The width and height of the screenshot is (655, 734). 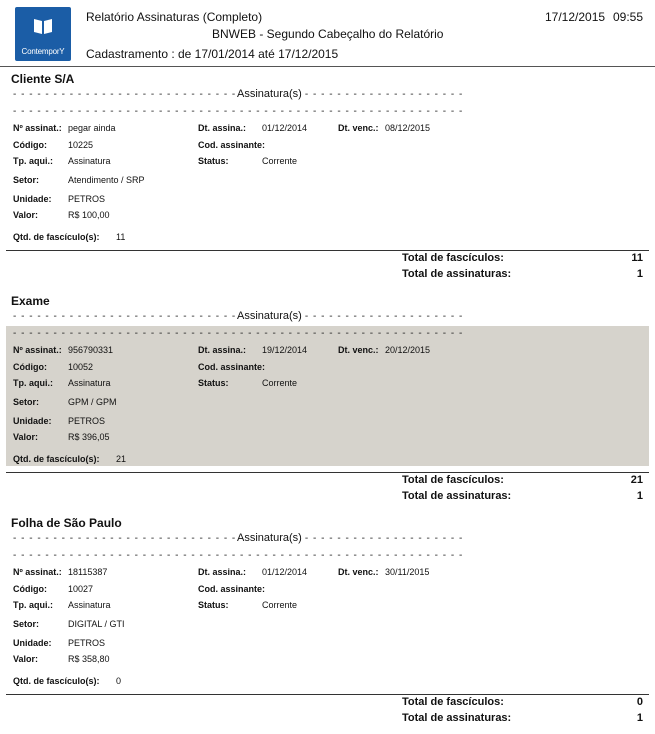 I want to click on num-assinat-value: pegar ainda, so click(x=92, y=128).